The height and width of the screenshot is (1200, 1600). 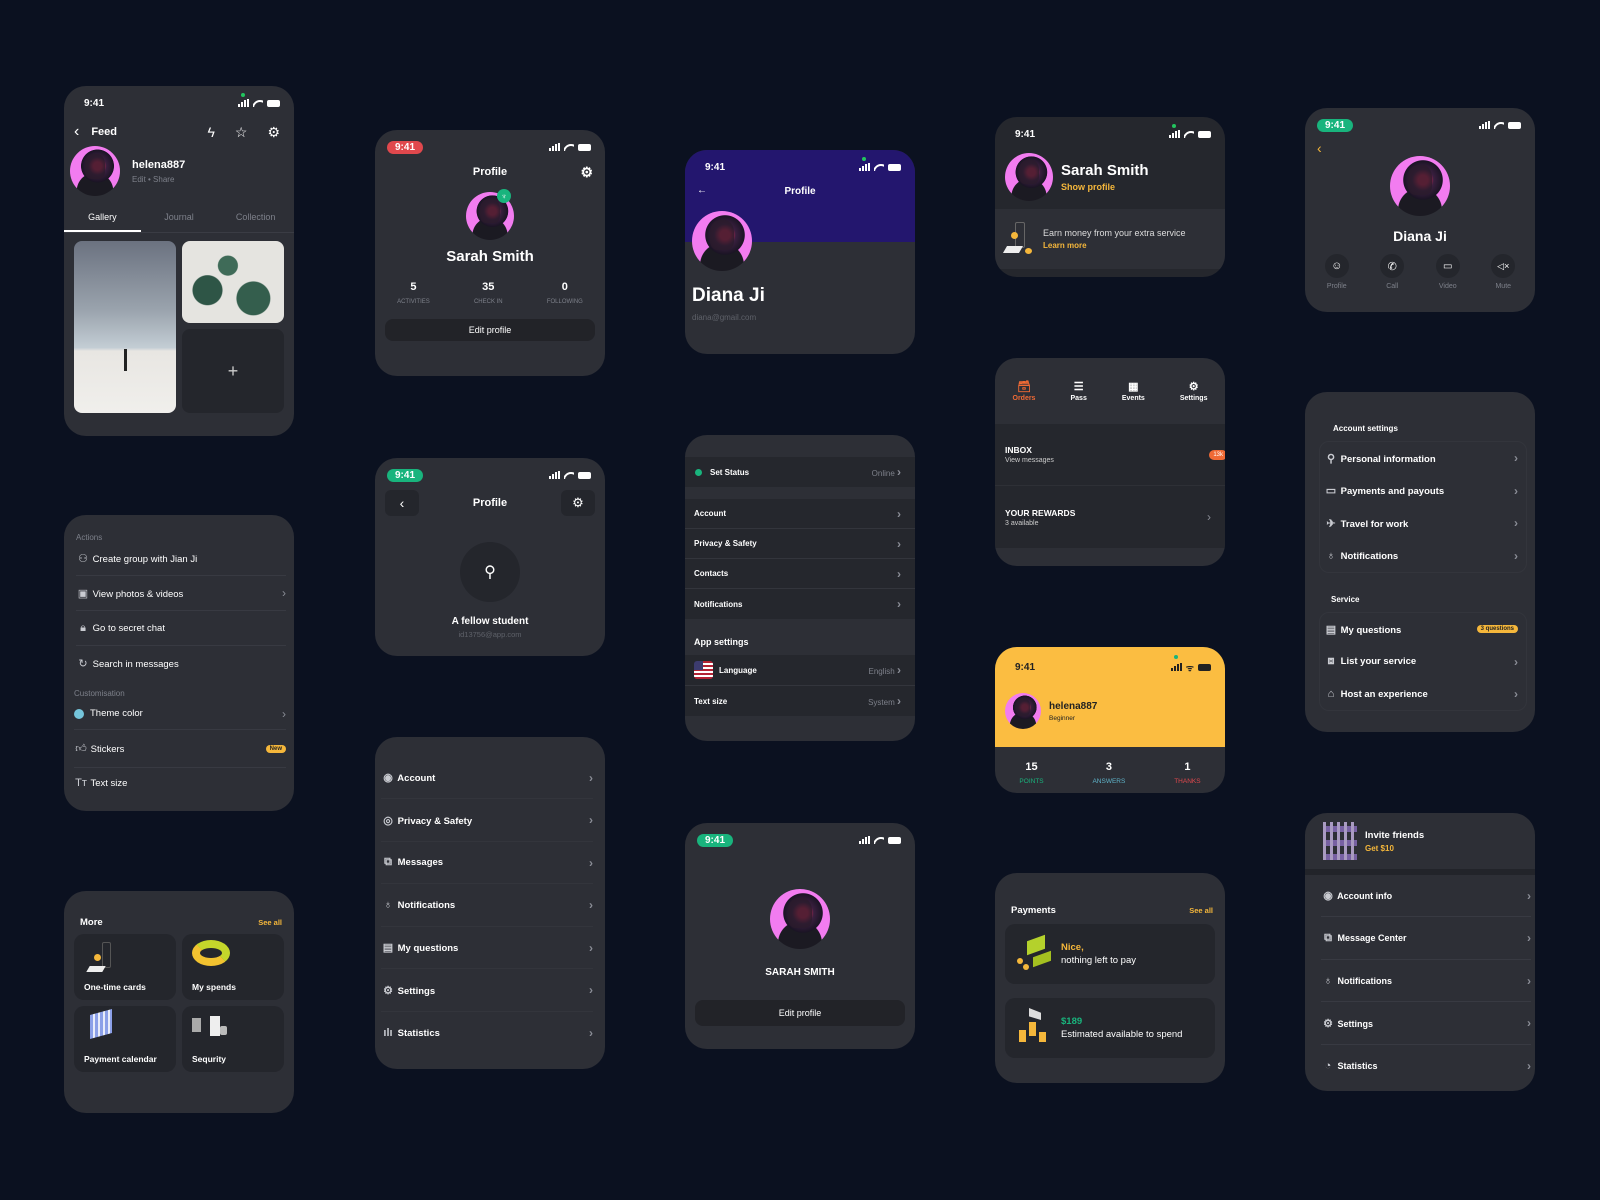 What do you see at coordinates (180, 749) in the screenshot?
I see `menu-item-stickers: 👍︎ Stickers New` at bounding box center [180, 749].